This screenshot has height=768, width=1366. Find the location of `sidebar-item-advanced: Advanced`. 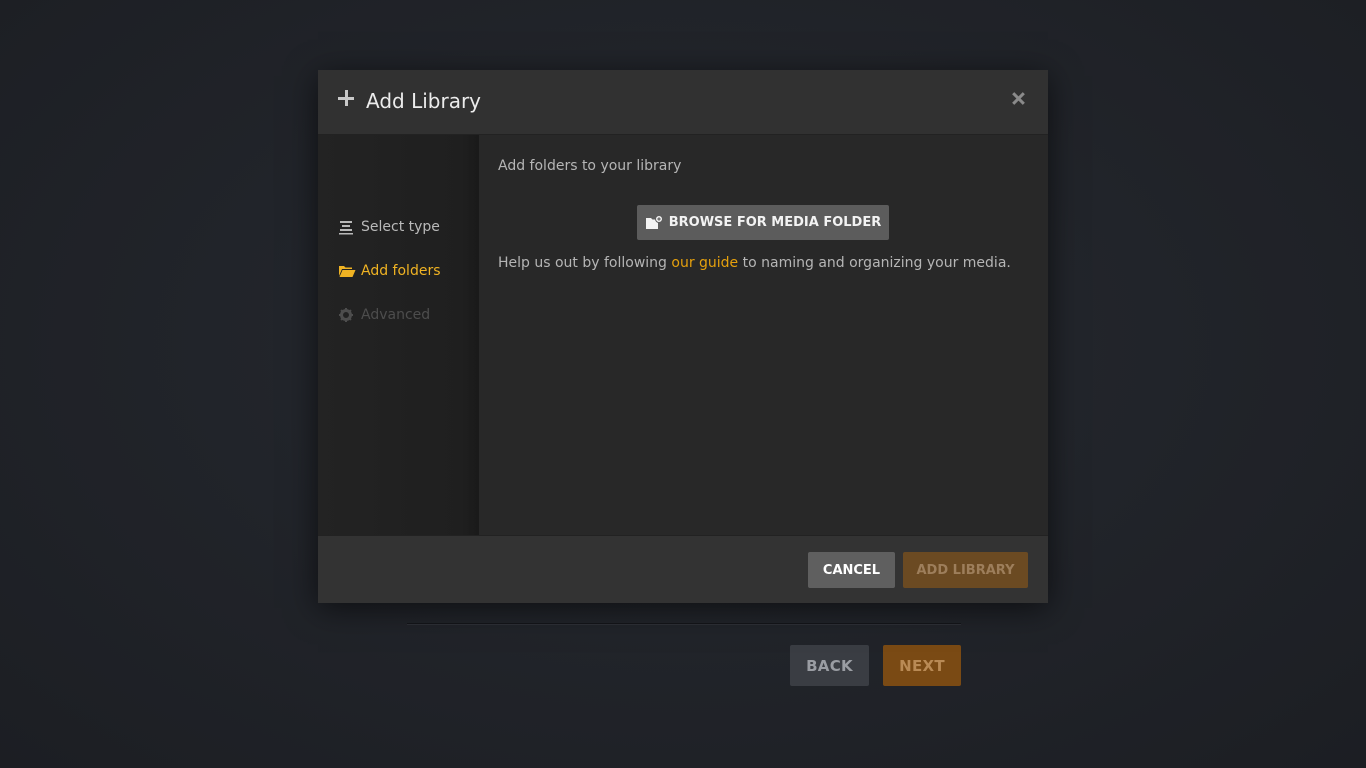

sidebar-item-advanced: Advanced is located at coordinates (384, 315).